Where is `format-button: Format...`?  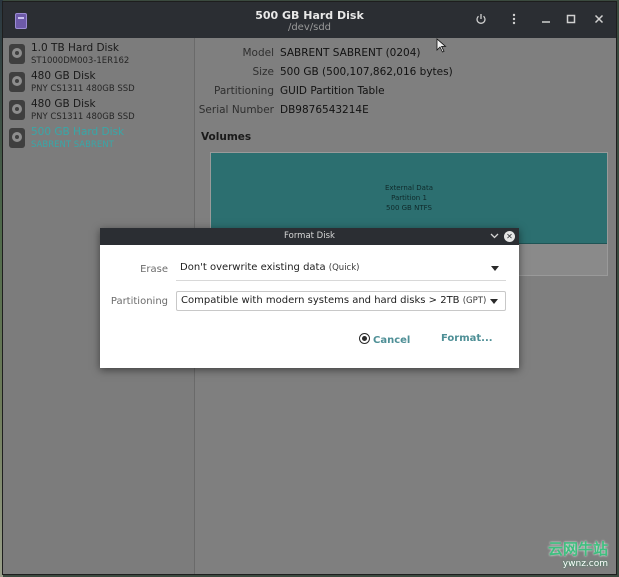
format-button: Format... is located at coordinates (467, 338).